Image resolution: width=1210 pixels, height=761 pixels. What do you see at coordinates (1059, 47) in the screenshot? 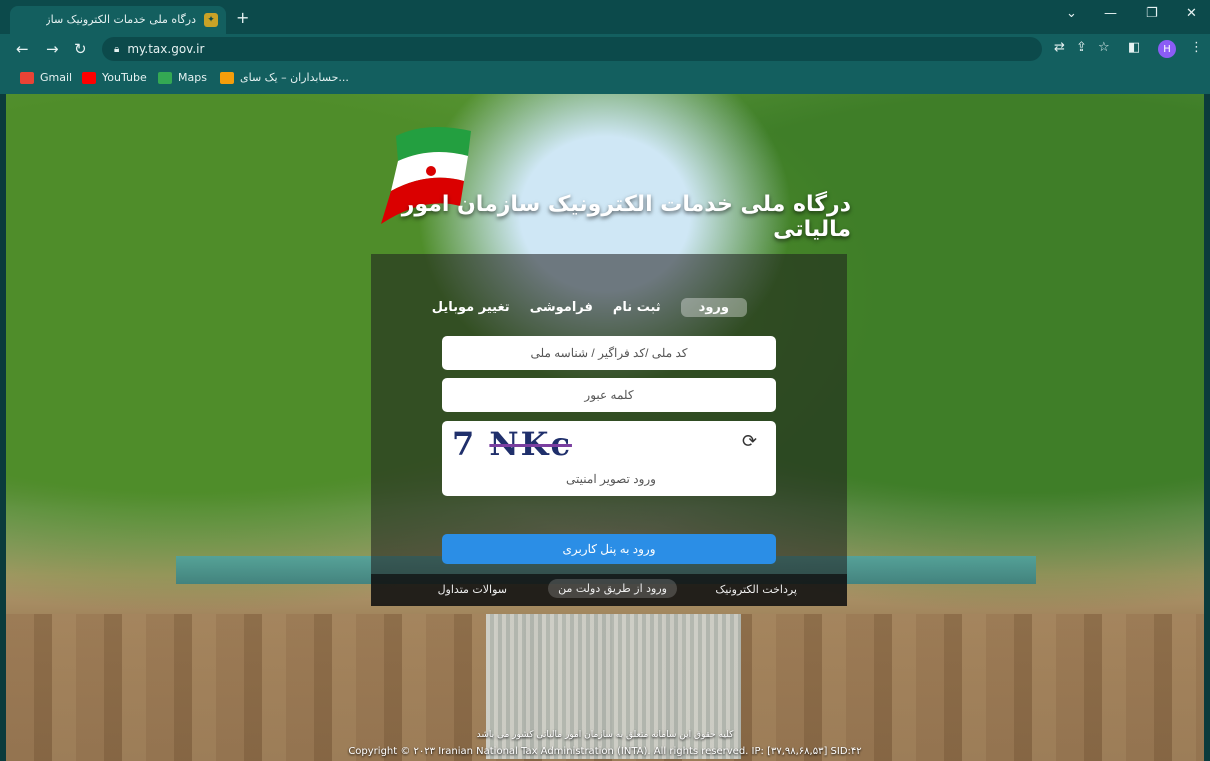
I see `translate-icon: ⇄` at bounding box center [1059, 47].